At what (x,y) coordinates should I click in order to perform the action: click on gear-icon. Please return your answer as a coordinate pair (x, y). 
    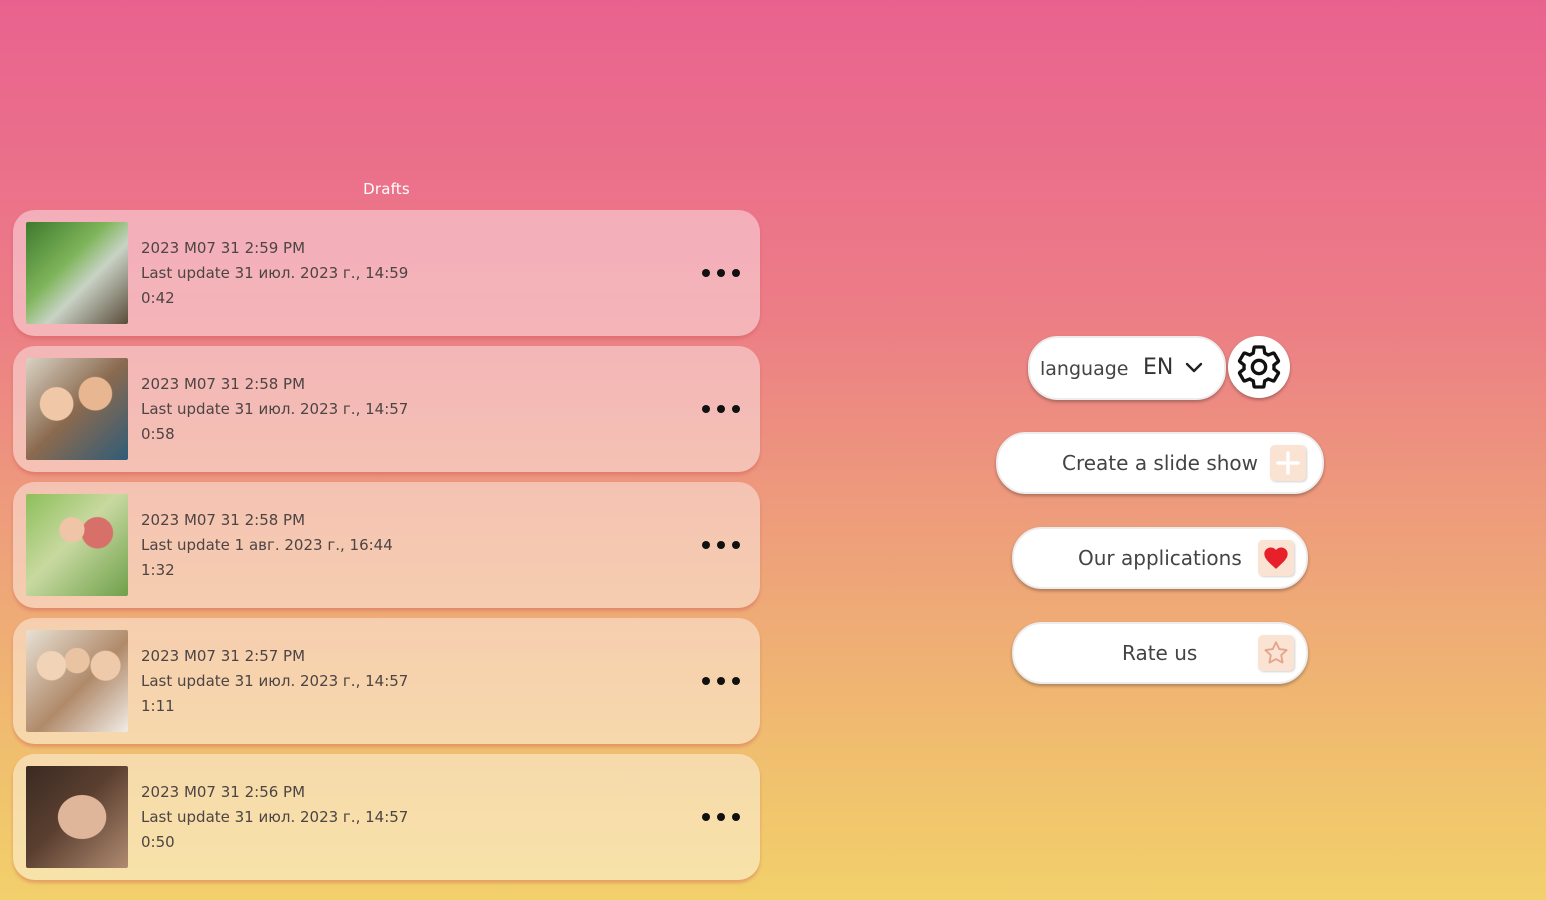
    Looking at the image, I should click on (1259, 367).